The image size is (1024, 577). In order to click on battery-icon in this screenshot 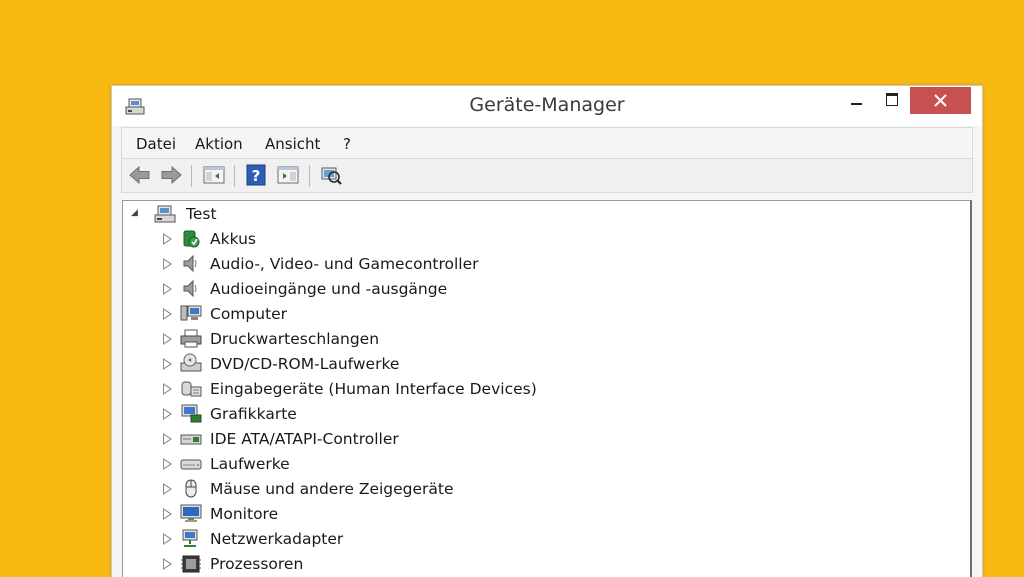, I will do `click(191, 239)`.